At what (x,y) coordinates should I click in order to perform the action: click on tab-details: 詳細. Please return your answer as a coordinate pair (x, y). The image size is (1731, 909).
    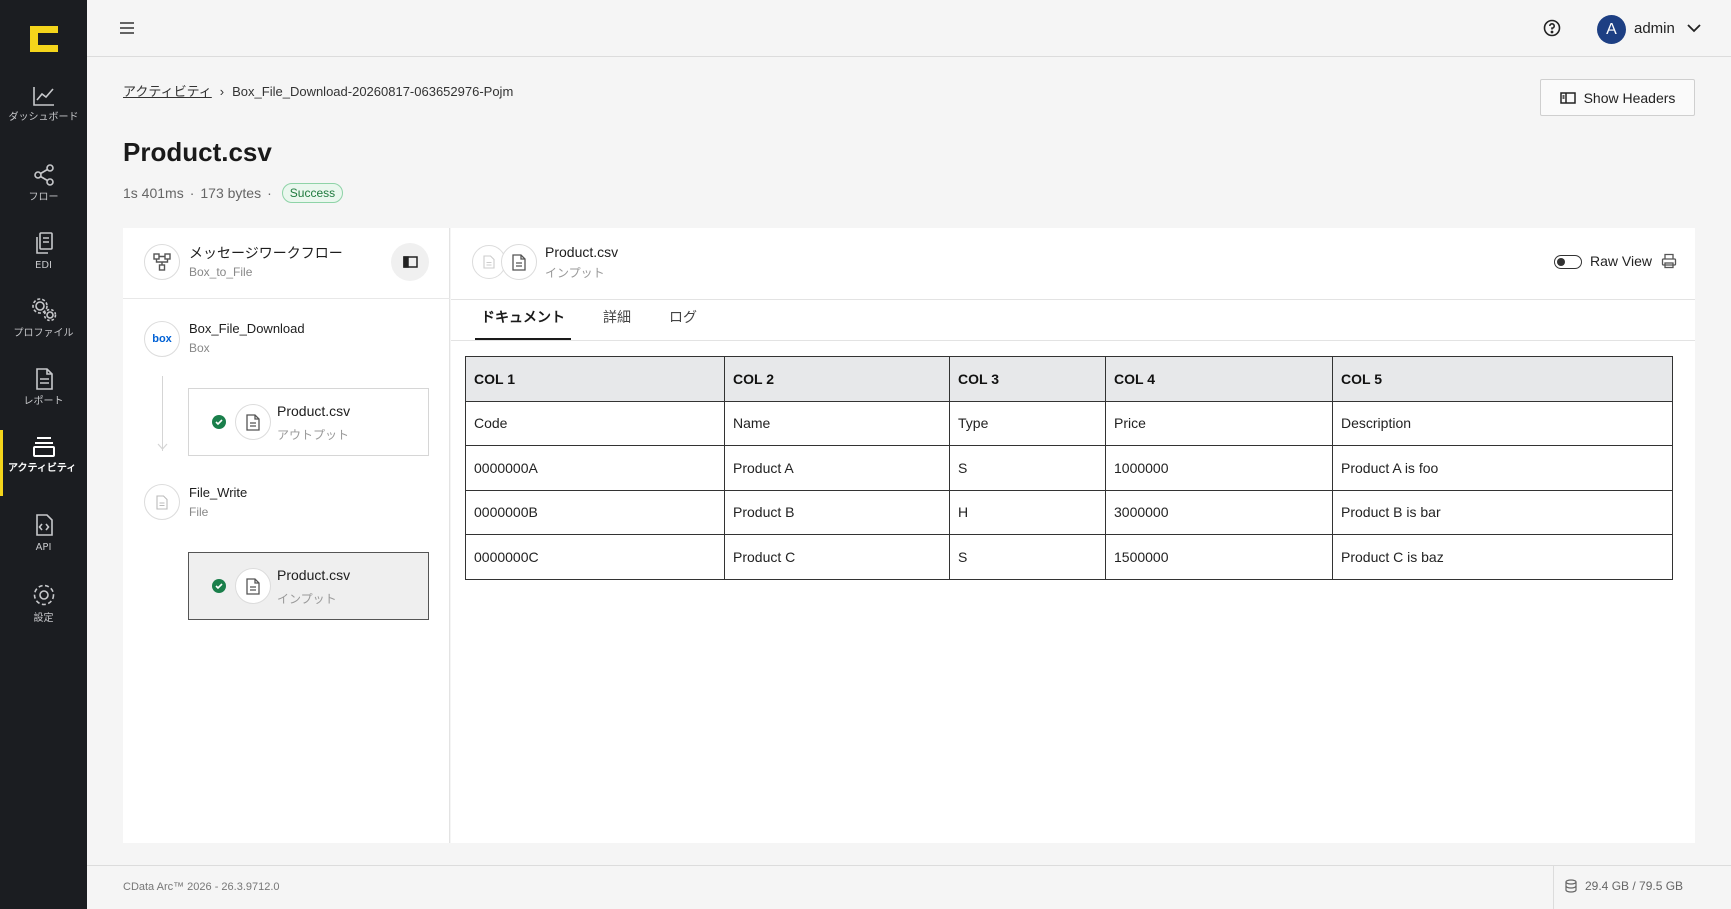
    Looking at the image, I should click on (617, 323).